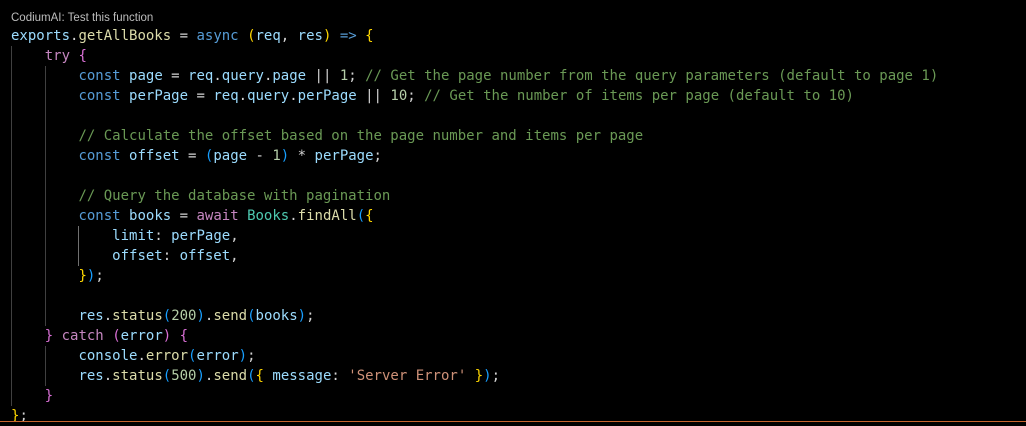  Describe the element at coordinates (217, 216) in the screenshot. I see `code-token-keyword-control: await` at that location.